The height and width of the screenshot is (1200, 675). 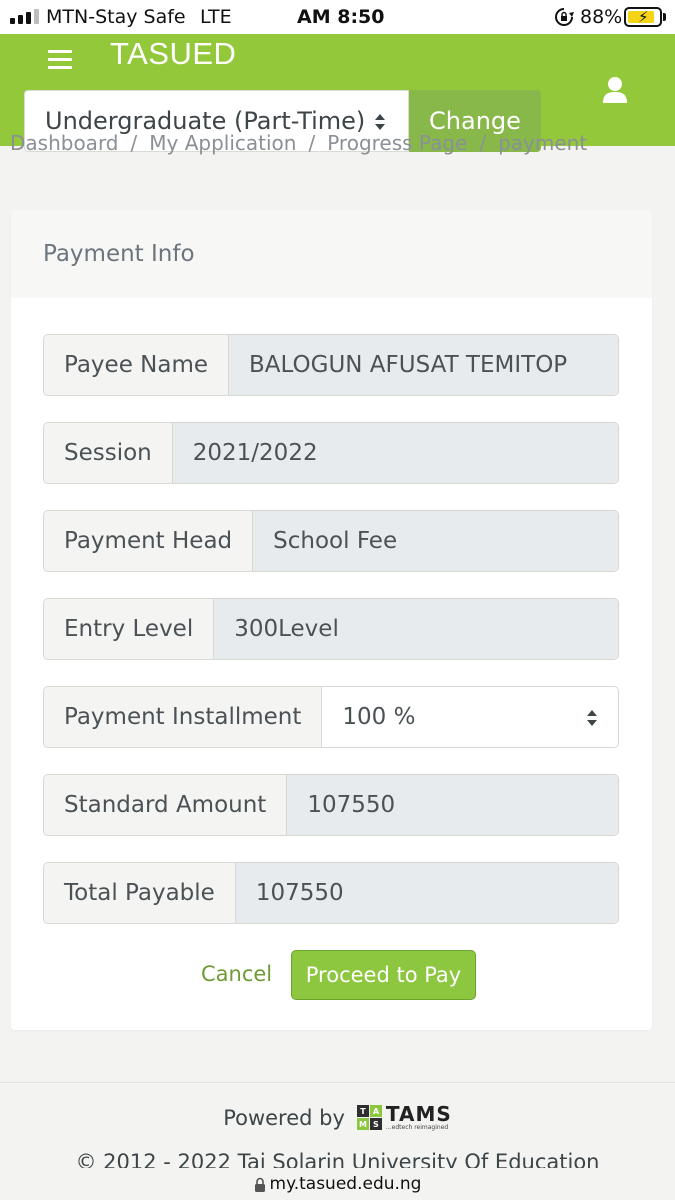 I want to click on battery-tip, so click(x=664, y=17).